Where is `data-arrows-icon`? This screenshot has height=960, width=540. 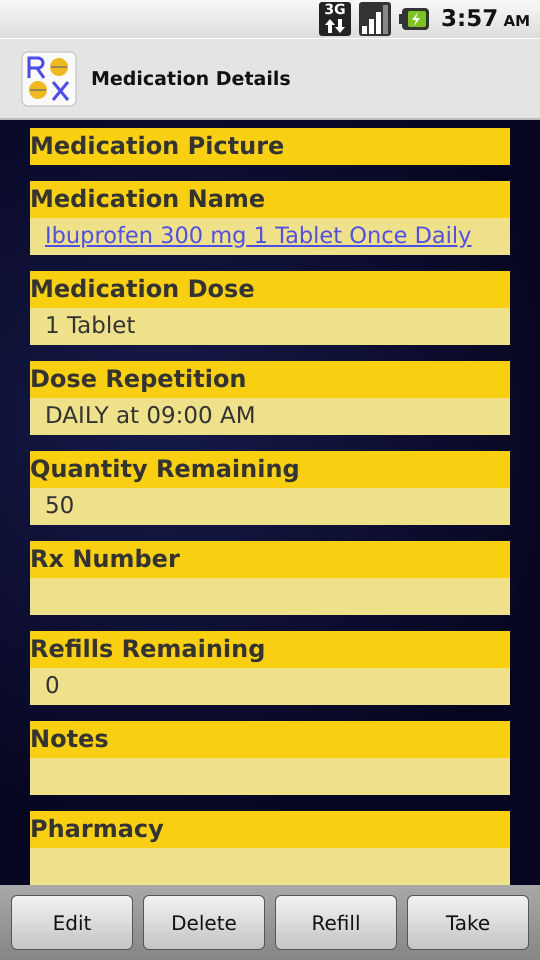 data-arrows-icon is located at coordinates (335, 26).